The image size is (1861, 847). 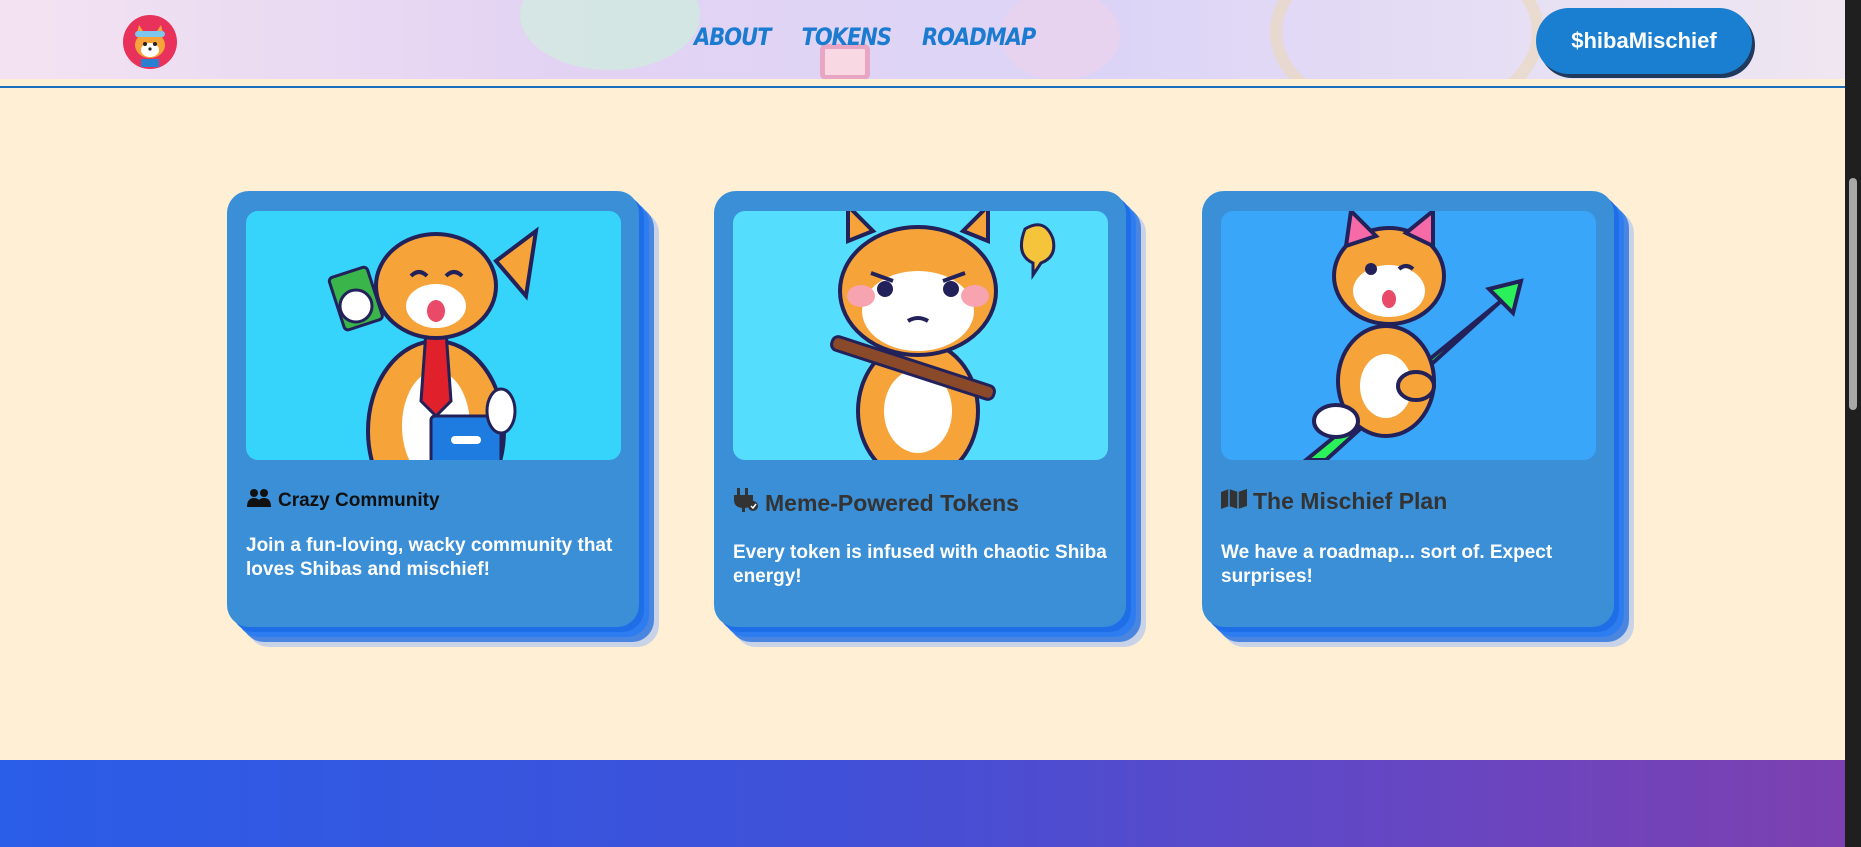 I want to click on header-gap, so click(x=922, y=82).